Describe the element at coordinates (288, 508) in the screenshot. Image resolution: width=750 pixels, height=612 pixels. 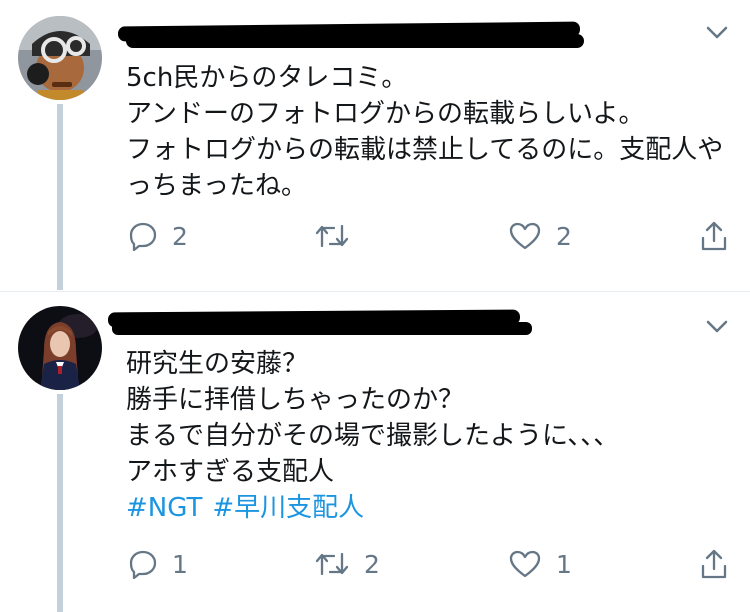
I see `hashtag-link: #早川支配人` at that location.